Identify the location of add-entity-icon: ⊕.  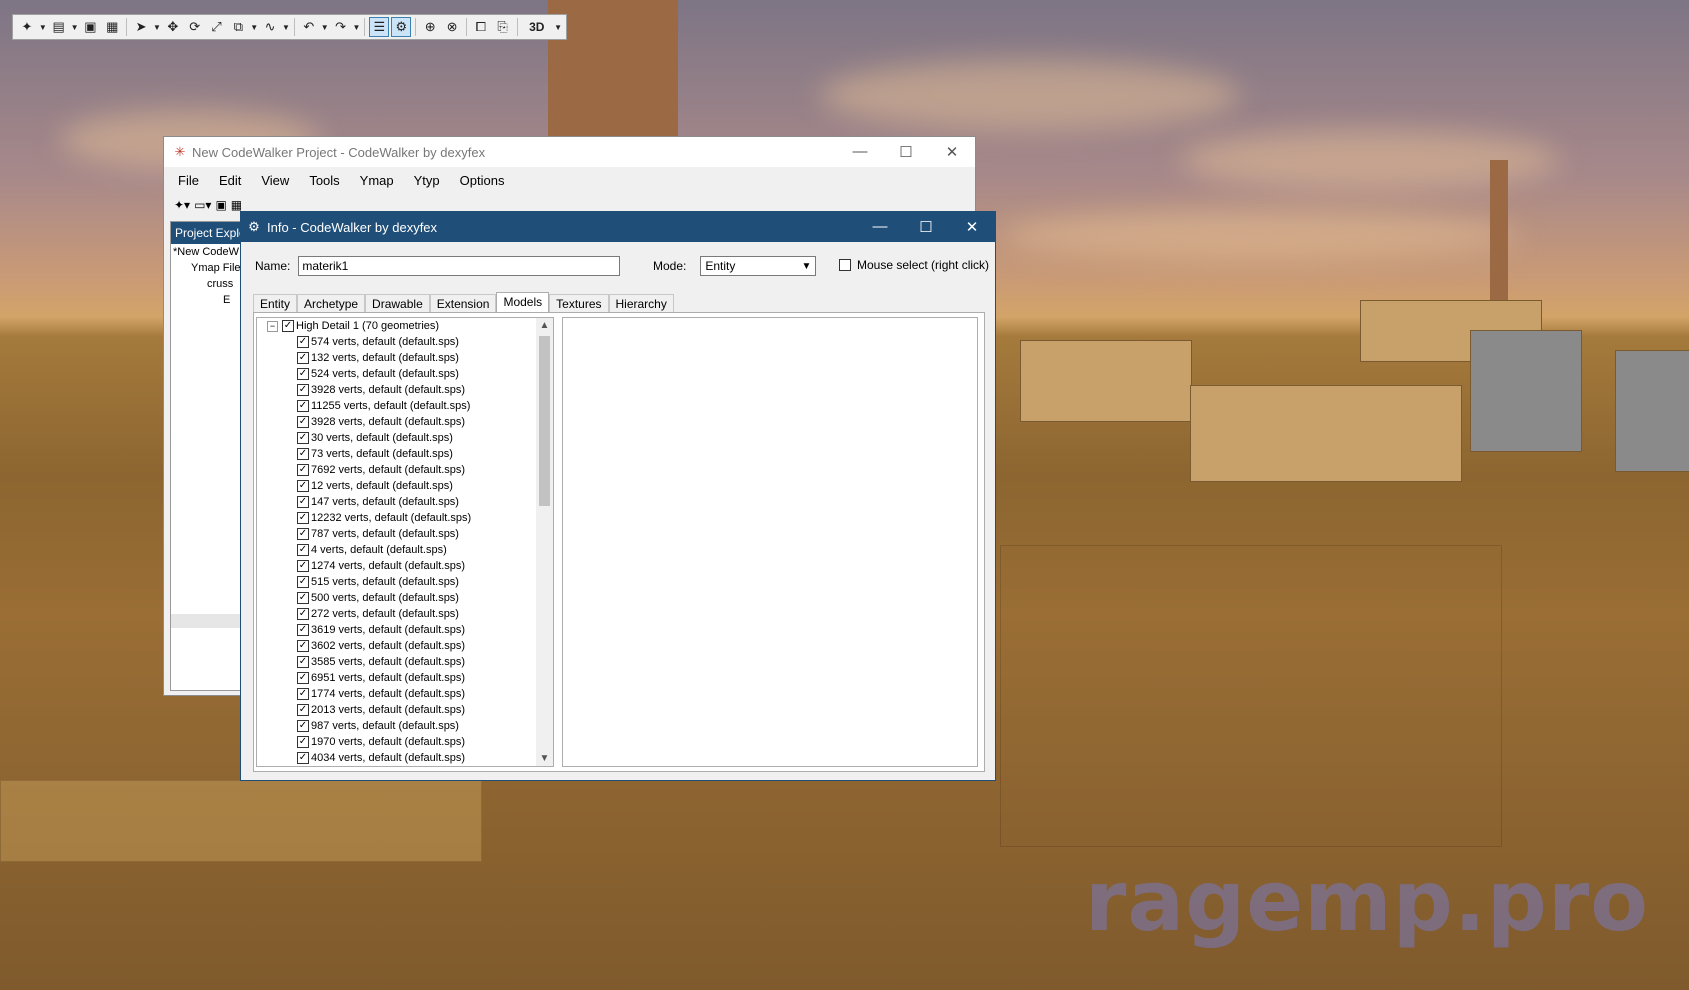
(430, 27).